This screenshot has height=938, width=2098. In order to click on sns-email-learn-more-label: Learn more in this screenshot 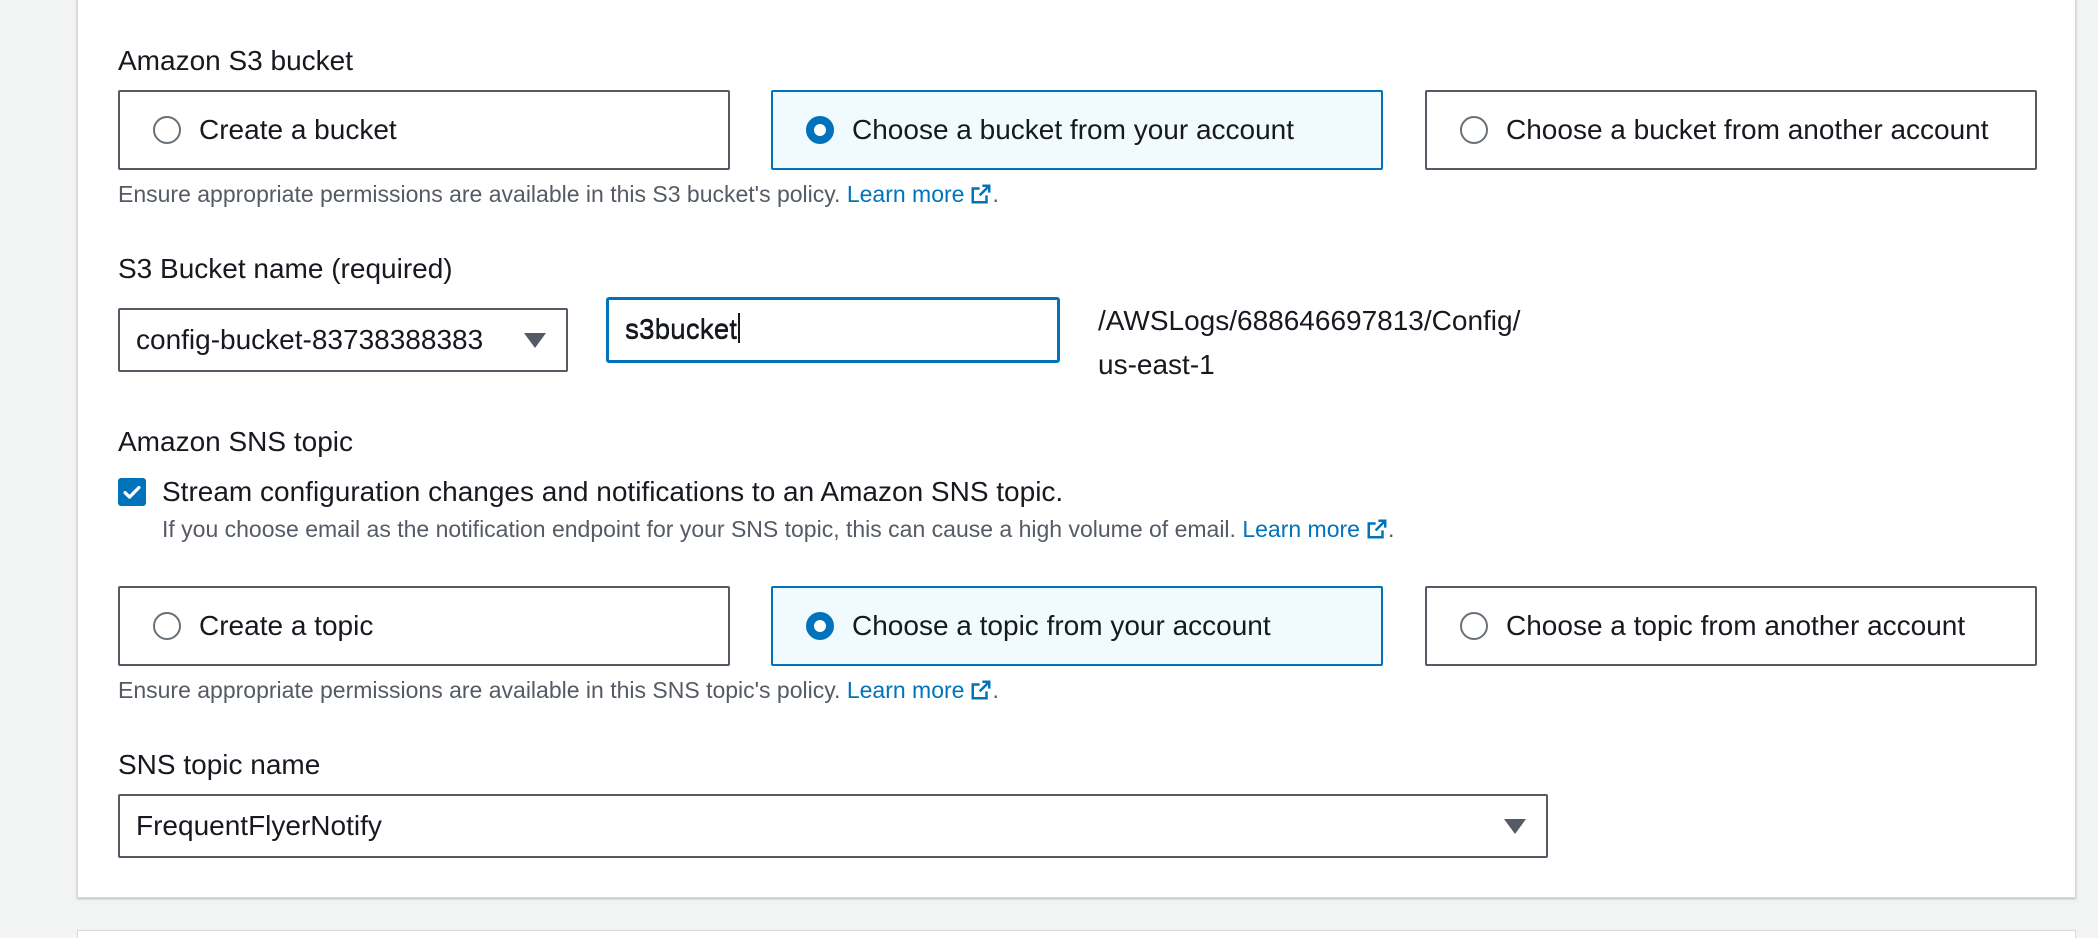, I will do `click(1301, 529)`.